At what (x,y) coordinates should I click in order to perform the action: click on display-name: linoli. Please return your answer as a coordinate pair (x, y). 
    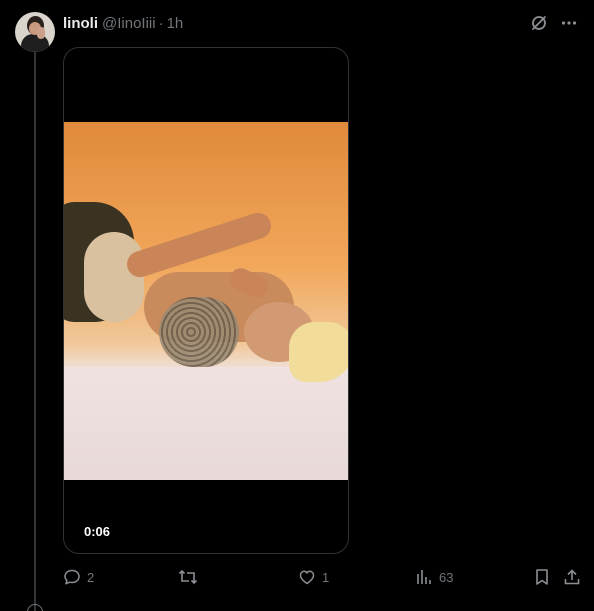
    Looking at the image, I should click on (80, 23).